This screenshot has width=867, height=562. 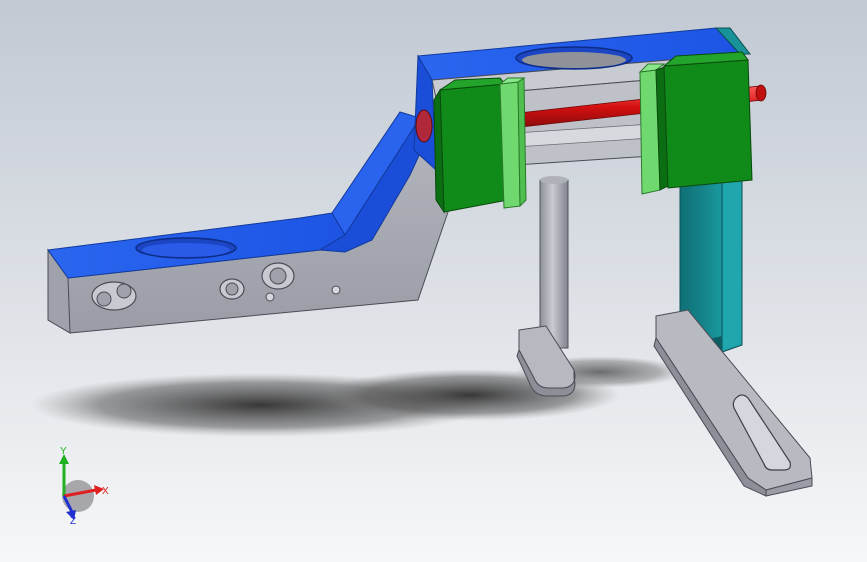 What do you see at coordinates (546, 286) in the screenshot?
I see `locating-pin` at bounding box center [546, 286].